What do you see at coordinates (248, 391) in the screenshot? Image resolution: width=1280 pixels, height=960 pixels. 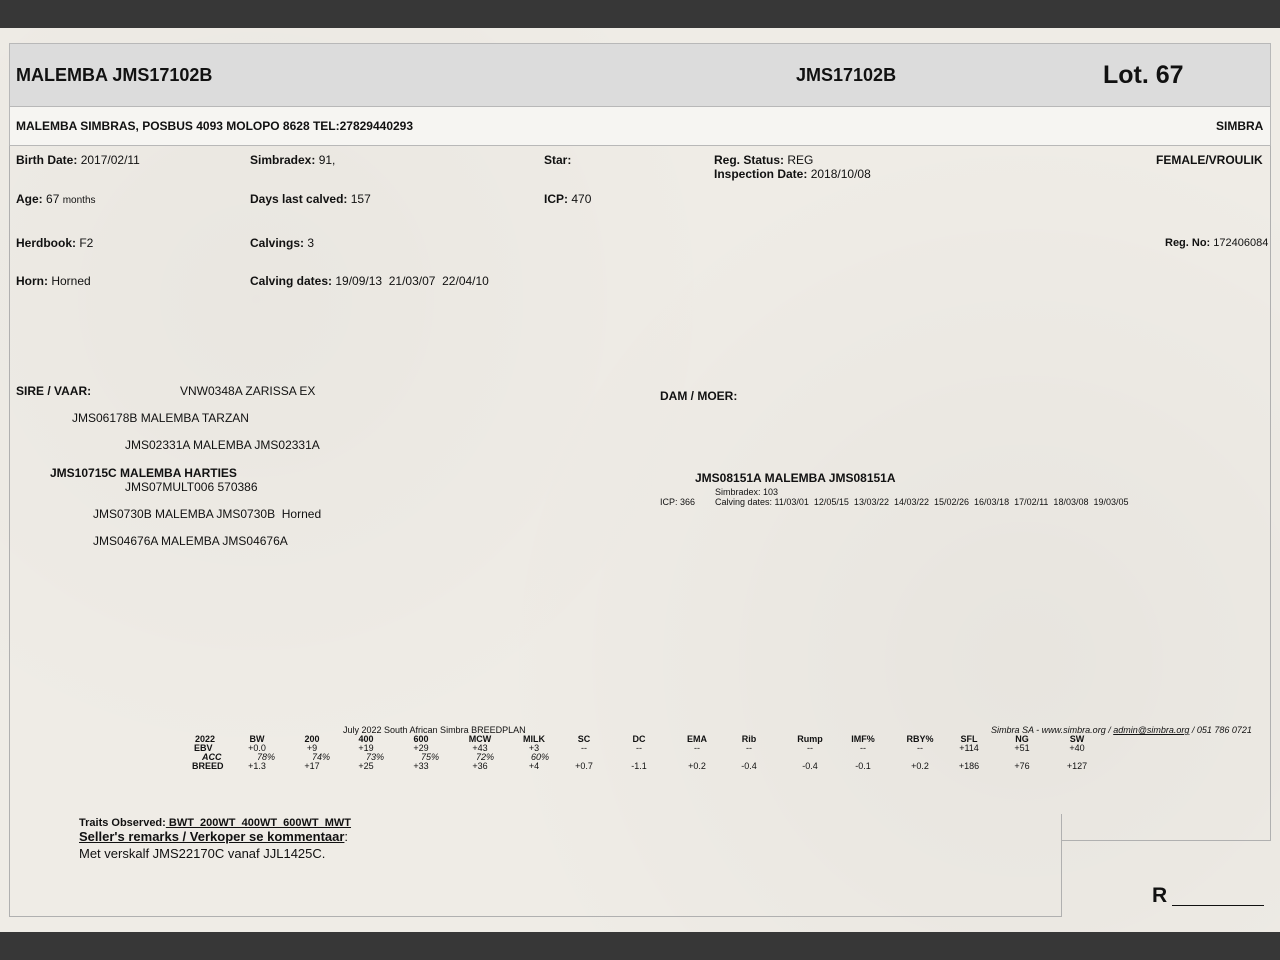 I see `sire-sire-sire: VNW0348A ZARISSA EX` at bounding box center [248, 391].